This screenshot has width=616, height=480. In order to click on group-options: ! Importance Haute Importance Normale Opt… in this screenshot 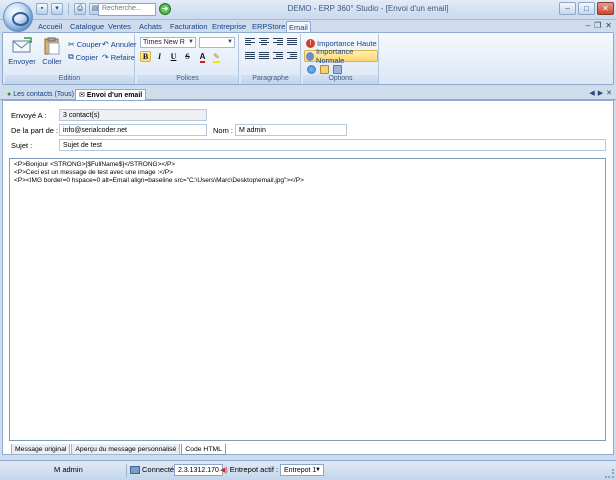, I will do `click(341, 59)`.